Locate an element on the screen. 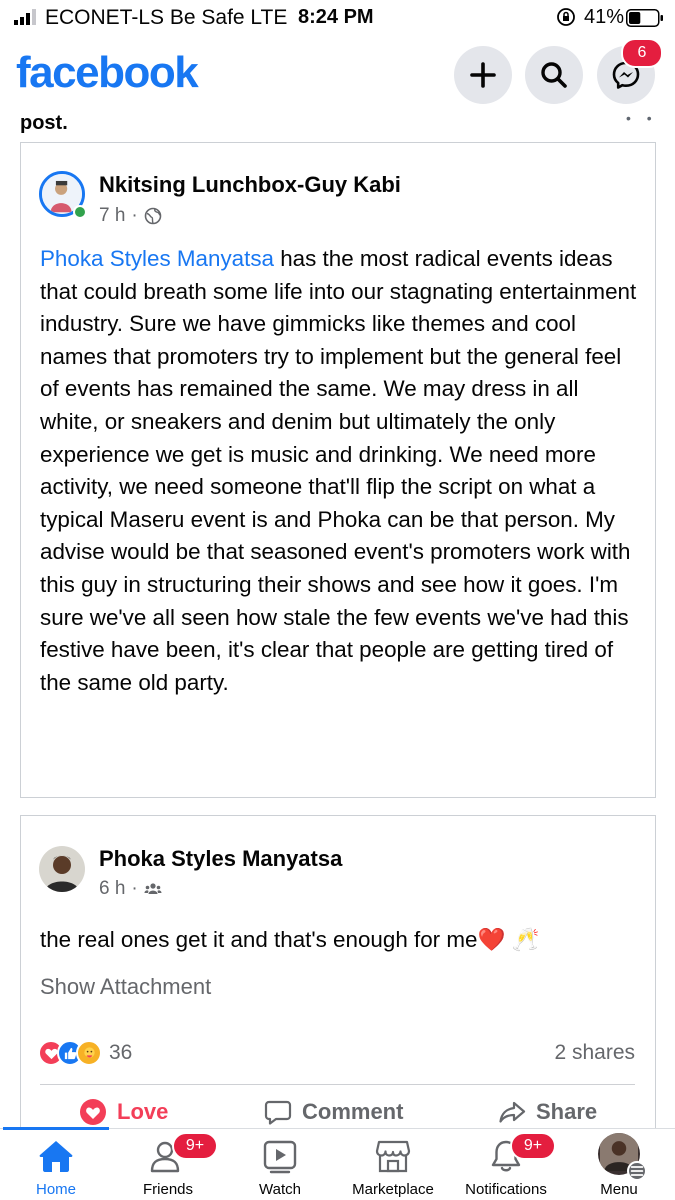  globe-icon is located at coordinates (153, 216).